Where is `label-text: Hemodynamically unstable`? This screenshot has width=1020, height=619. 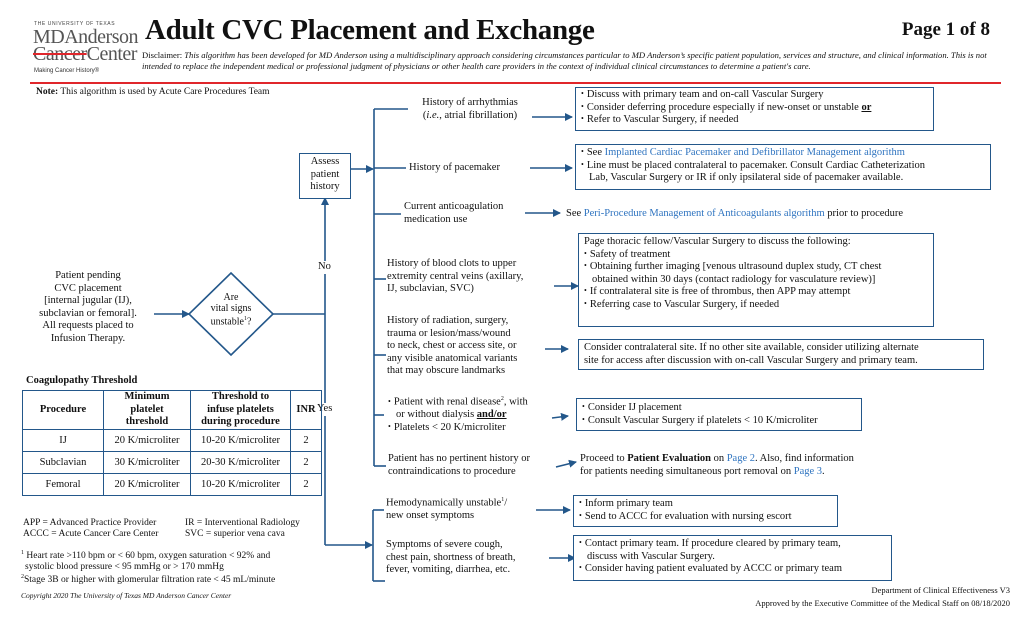
label-text: Hemodynamically unstable is located at coordinates (444, 503).